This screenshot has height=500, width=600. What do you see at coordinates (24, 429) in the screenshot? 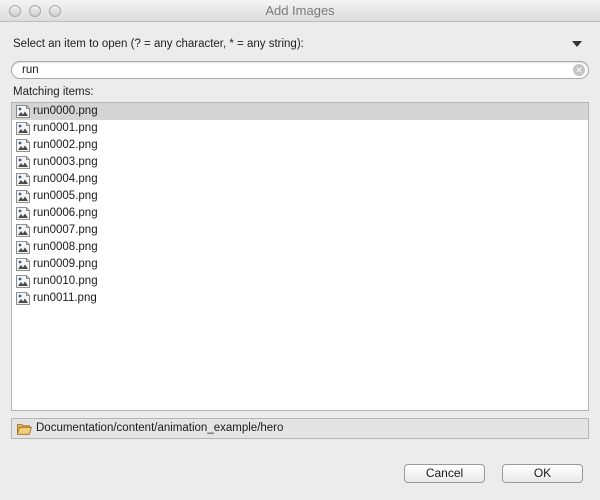
I see `folder-open-icon` at bounding box center [24, 429].